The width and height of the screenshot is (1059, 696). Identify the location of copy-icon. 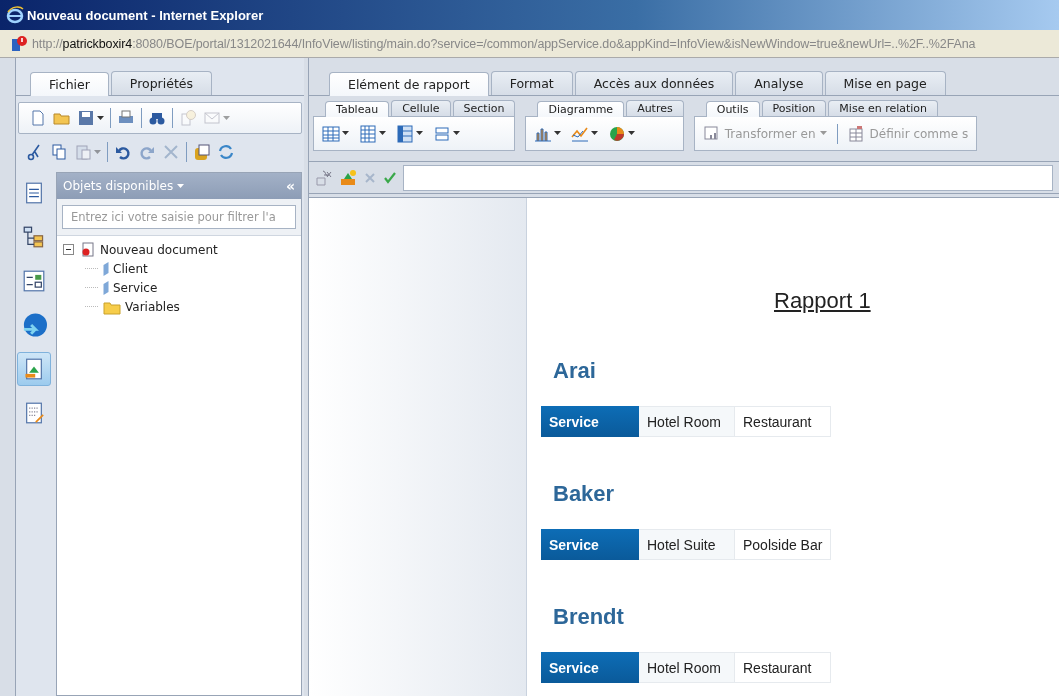
(59, 152).